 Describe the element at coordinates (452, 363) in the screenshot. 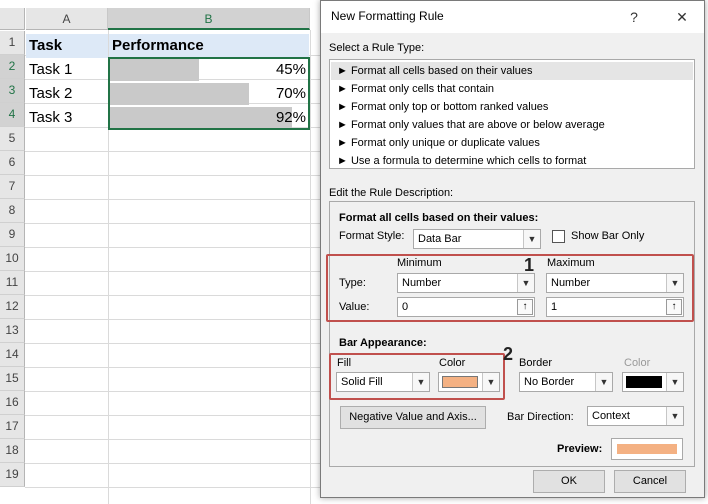

I see `fill-color-label: Color` at that location.